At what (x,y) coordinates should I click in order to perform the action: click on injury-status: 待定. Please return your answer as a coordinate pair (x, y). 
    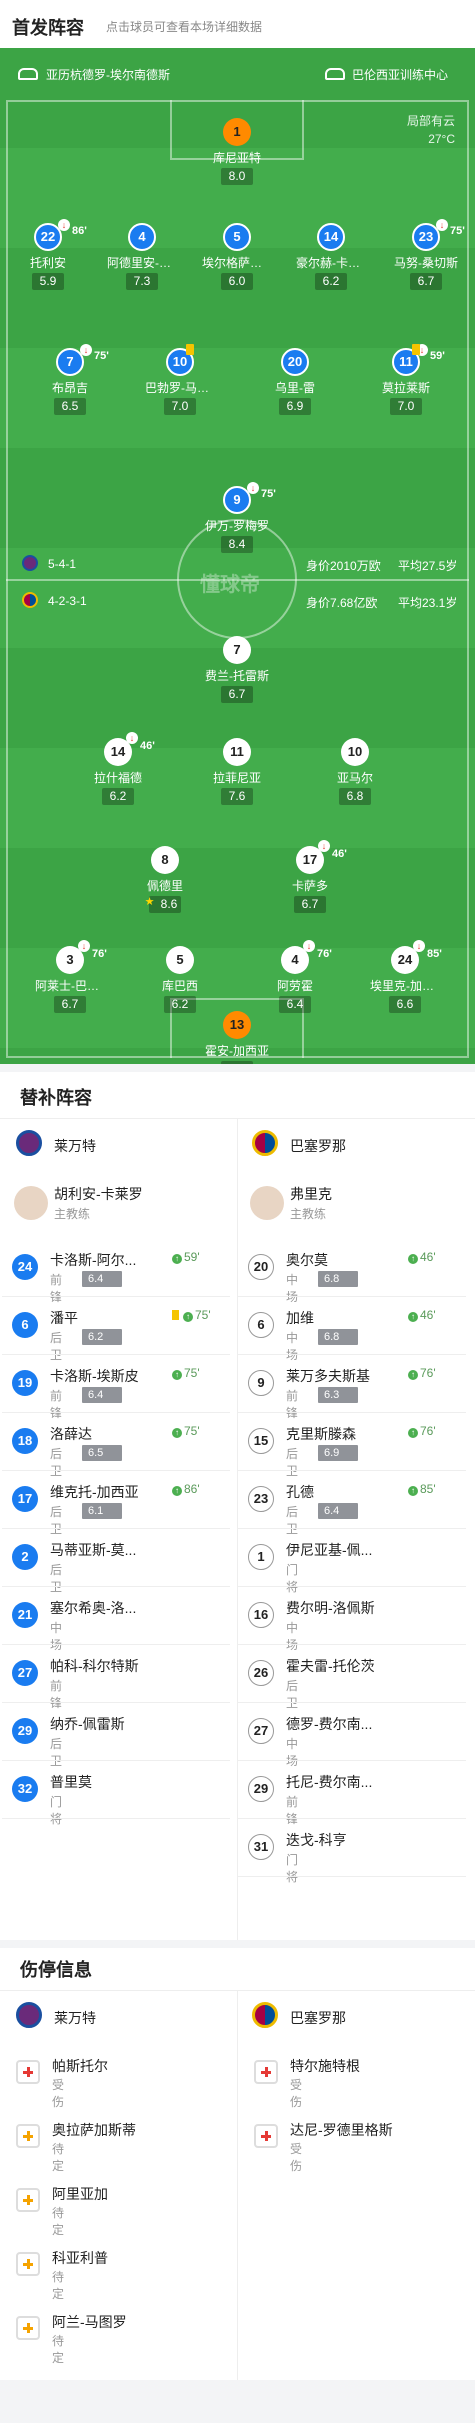
    Looking at the image, I should click on (58, 2221).